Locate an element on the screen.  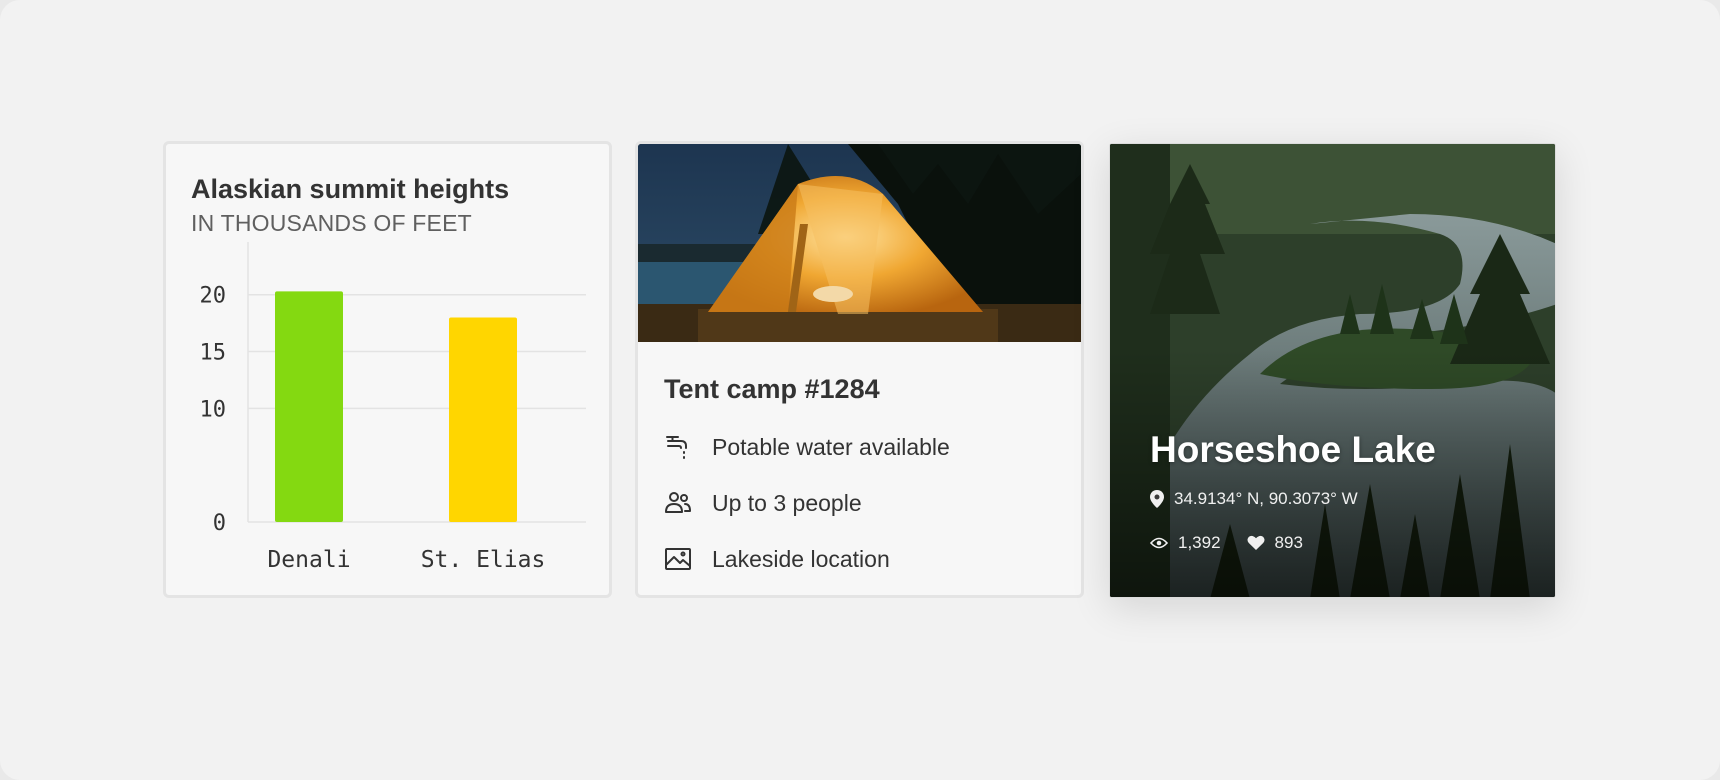
y-tick-label-10: 10 is located at coordinates (213, 409).